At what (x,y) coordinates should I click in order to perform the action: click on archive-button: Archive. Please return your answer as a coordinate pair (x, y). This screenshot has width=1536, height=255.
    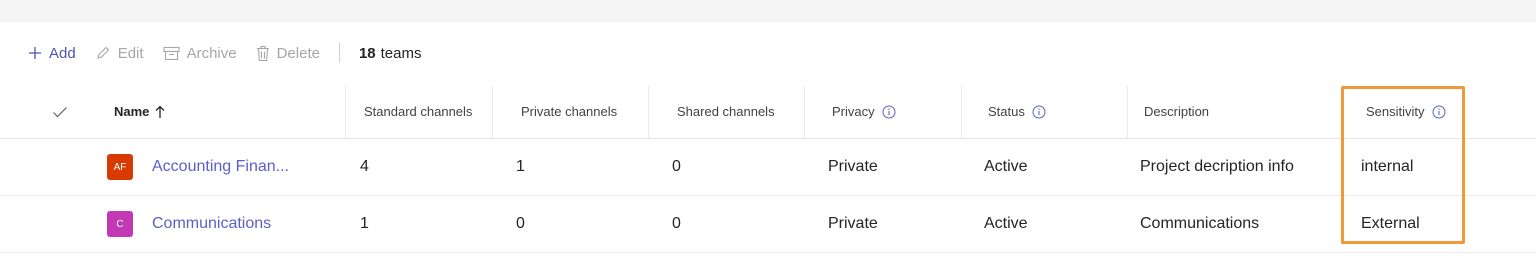
    Looking at the image, I should click on (200, 53).